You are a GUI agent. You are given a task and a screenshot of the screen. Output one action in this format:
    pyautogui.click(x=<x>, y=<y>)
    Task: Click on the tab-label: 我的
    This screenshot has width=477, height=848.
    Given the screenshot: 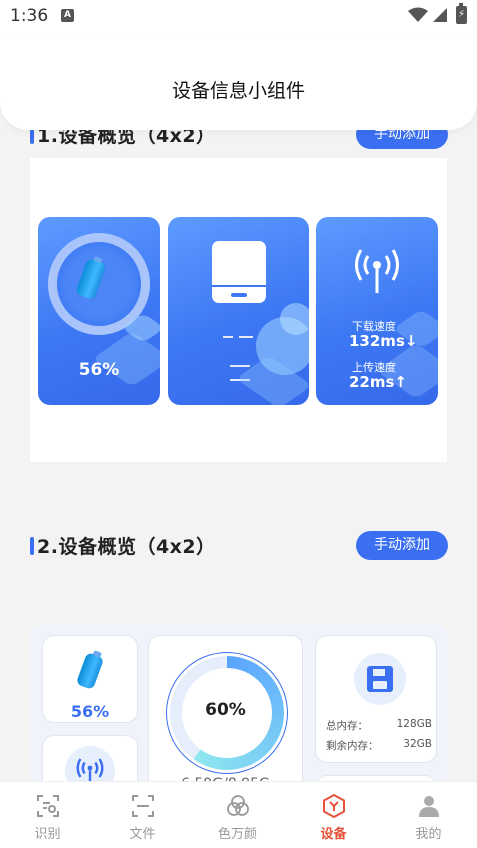 What is the action you would take?
    pyautogui.click(x=428, y=834)
    